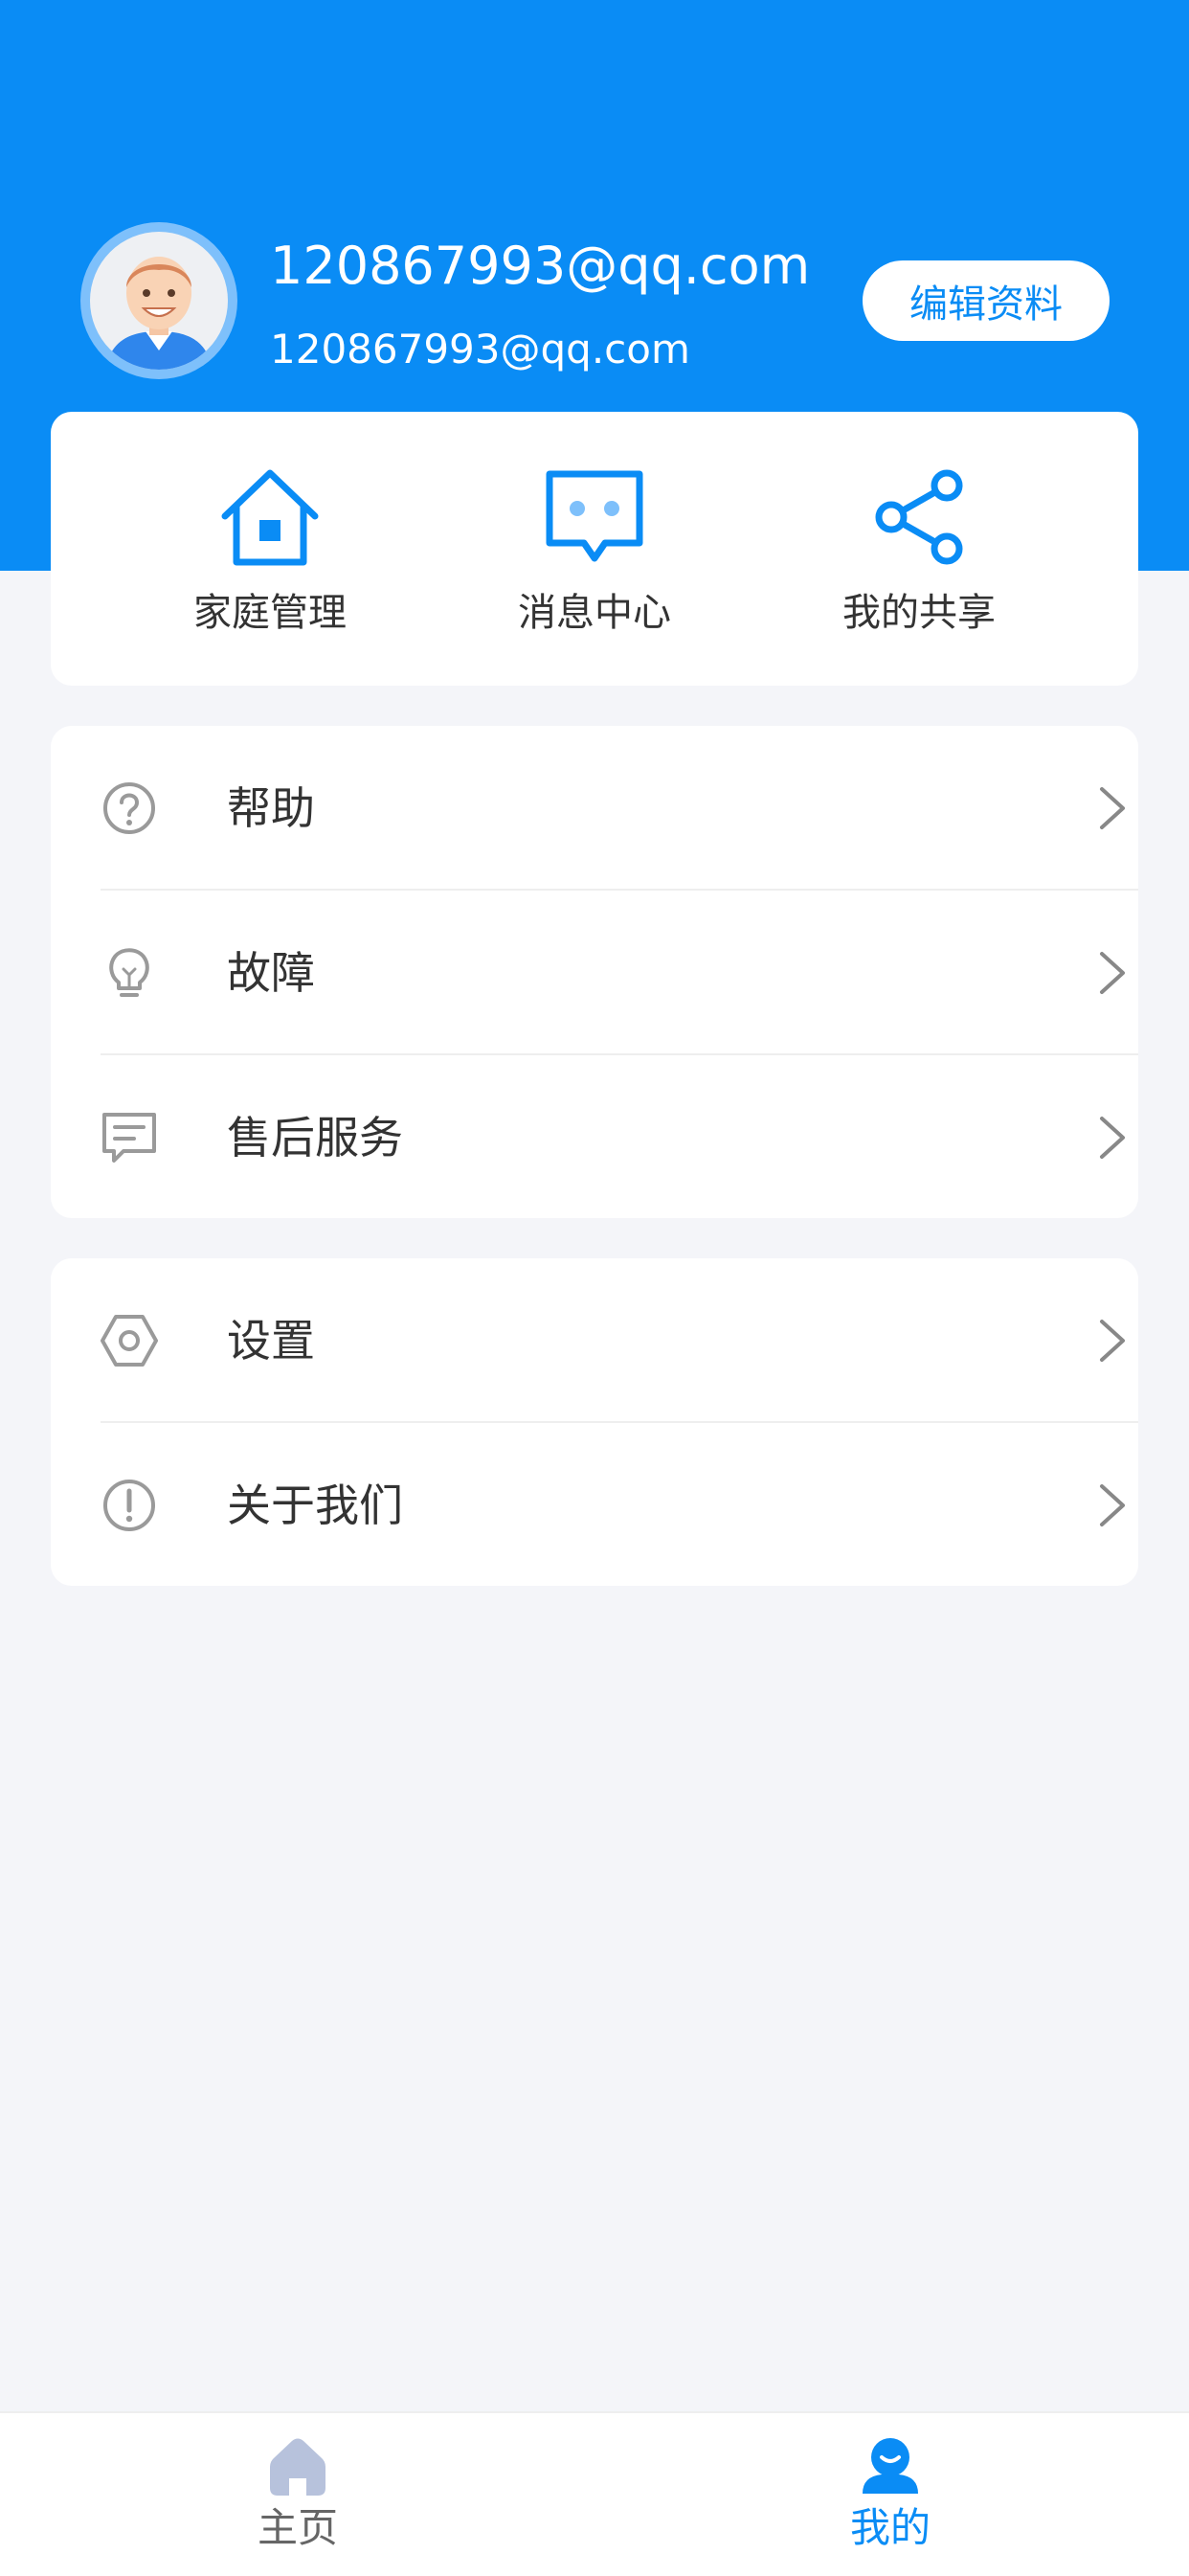  I want to click on quick-action-label: 我的共享, so click(919, 613).